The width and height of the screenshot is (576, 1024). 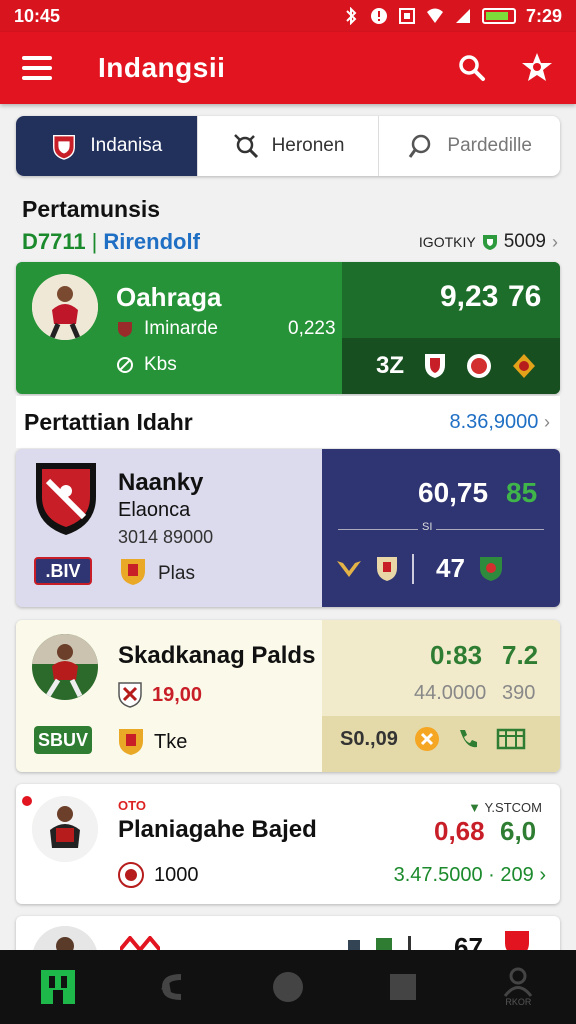 I want to click on recents-square-icon, so click(x=403, y=987).